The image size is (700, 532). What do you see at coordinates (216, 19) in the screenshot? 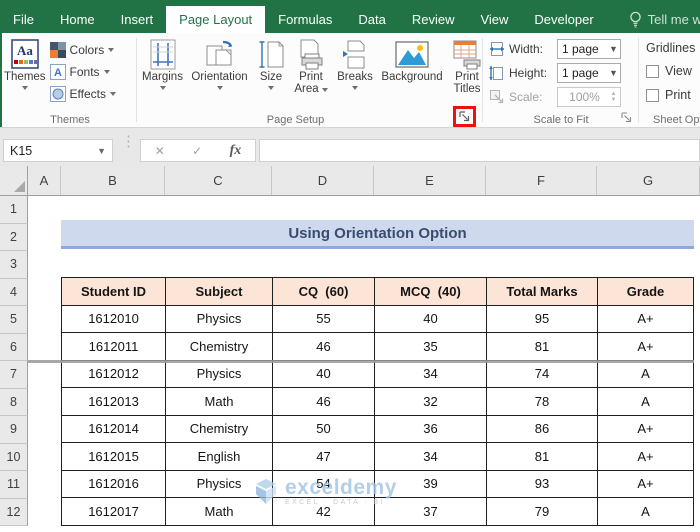
I see `tab-page-layout: Page Layout` at bounding box center [216, 19].